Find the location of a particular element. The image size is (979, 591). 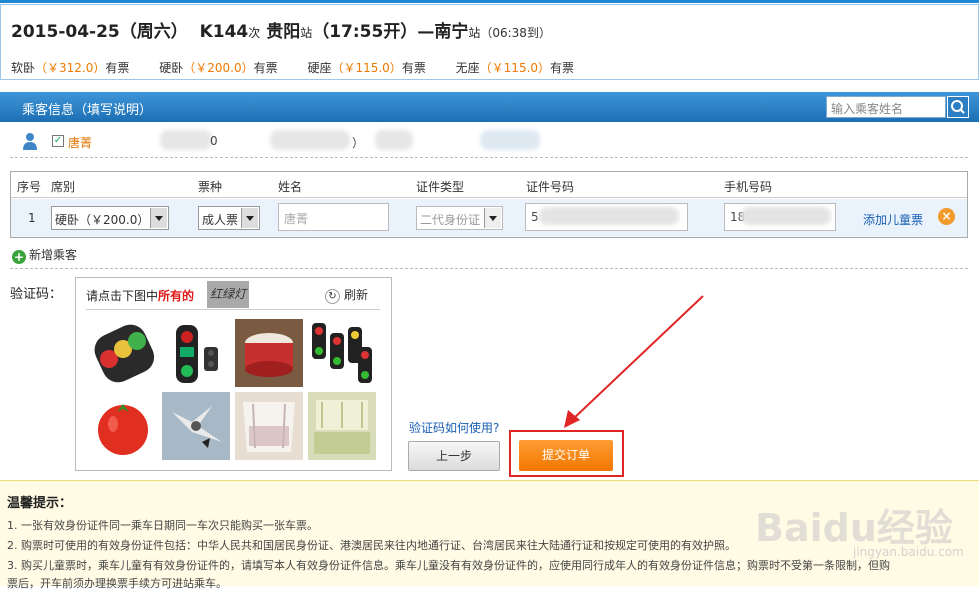

saved-passenger-name: 唐菁 is located at coordinates (80, 142).